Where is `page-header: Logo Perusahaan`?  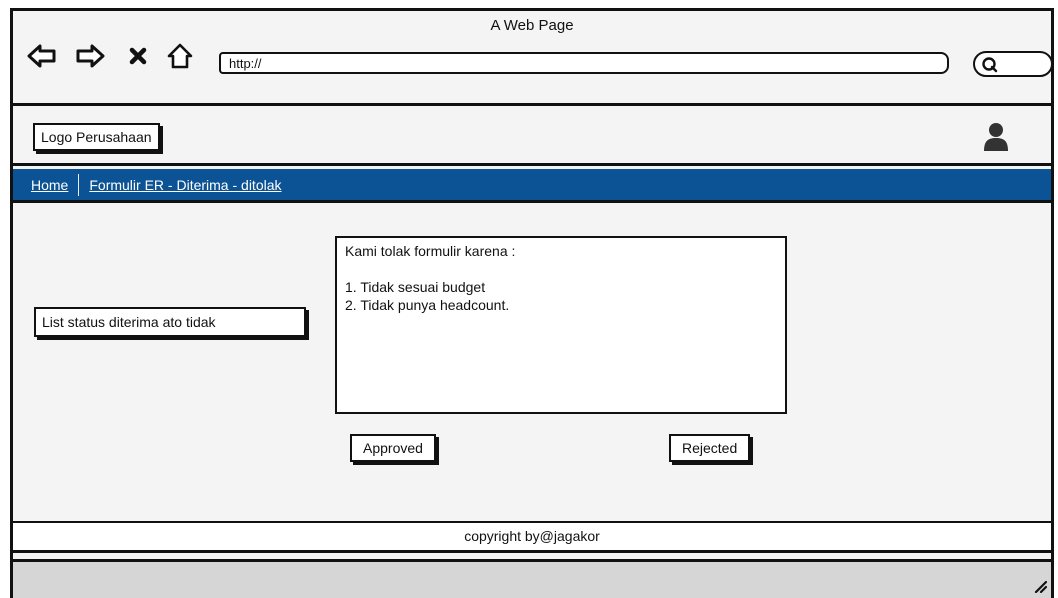
page-header: Logo Perusahaan is located at coordinates (532, 136).